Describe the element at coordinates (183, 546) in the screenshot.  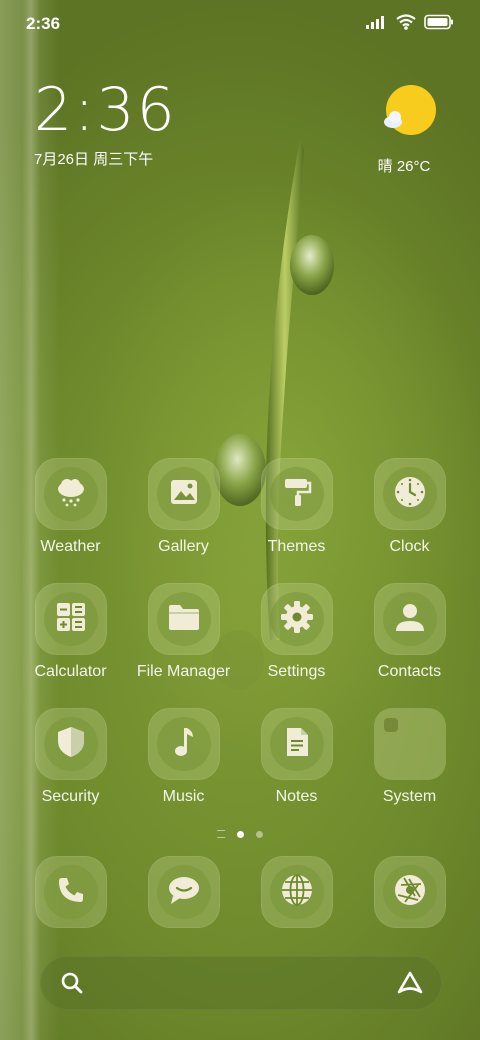
I see `app-label: Gallery` at that location.